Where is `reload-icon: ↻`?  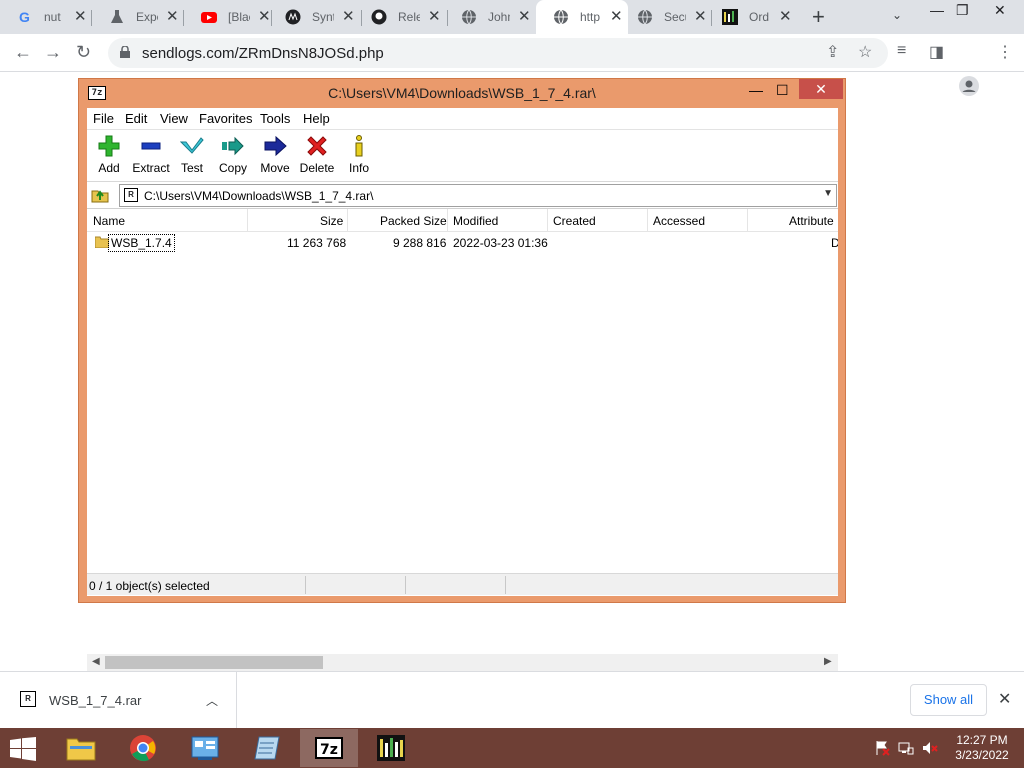
reload-icon: ↻ is located at coordinates (83, 52).